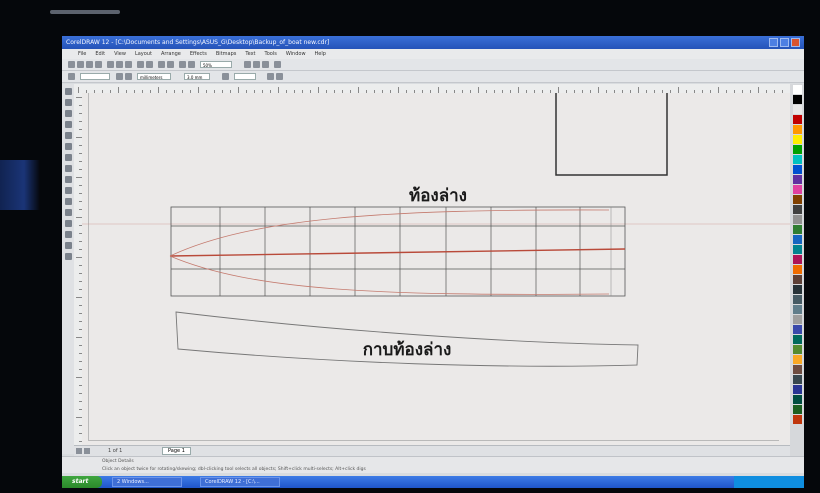  What do you see at coordinates (68, 135) in the screenshot?
I see `freehand-tool-icon` at bounding box center [68, 135].